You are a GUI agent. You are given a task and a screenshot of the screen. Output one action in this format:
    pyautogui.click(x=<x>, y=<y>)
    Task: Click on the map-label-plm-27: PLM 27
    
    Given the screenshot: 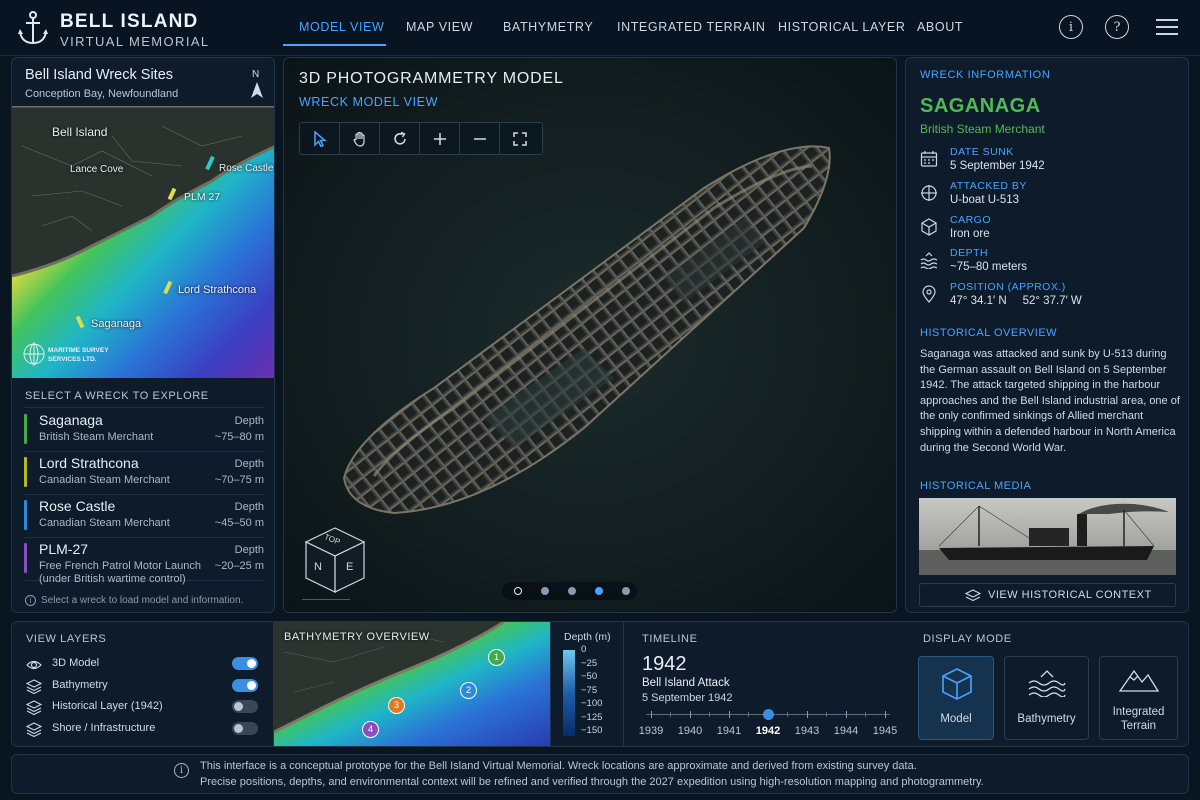 What is the action you would take?
    pyautogui.click(x=202, y=197)
    